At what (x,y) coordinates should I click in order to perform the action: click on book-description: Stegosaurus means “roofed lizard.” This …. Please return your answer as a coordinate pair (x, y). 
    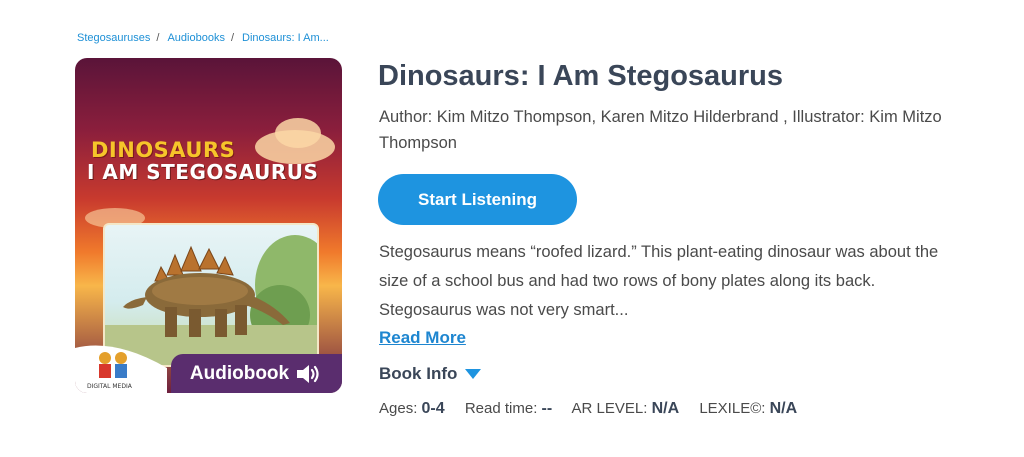
    Looking at the image, I should click on (659, 281).